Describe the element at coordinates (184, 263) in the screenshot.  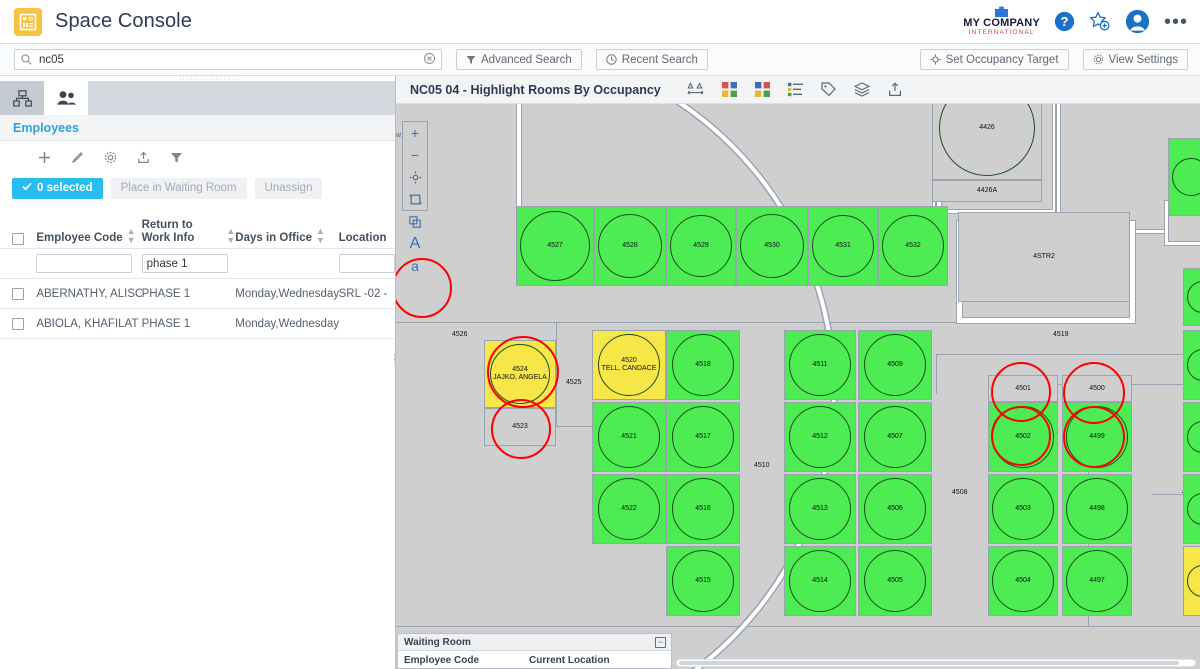
I see `filter-return-to-work-input` at that location.